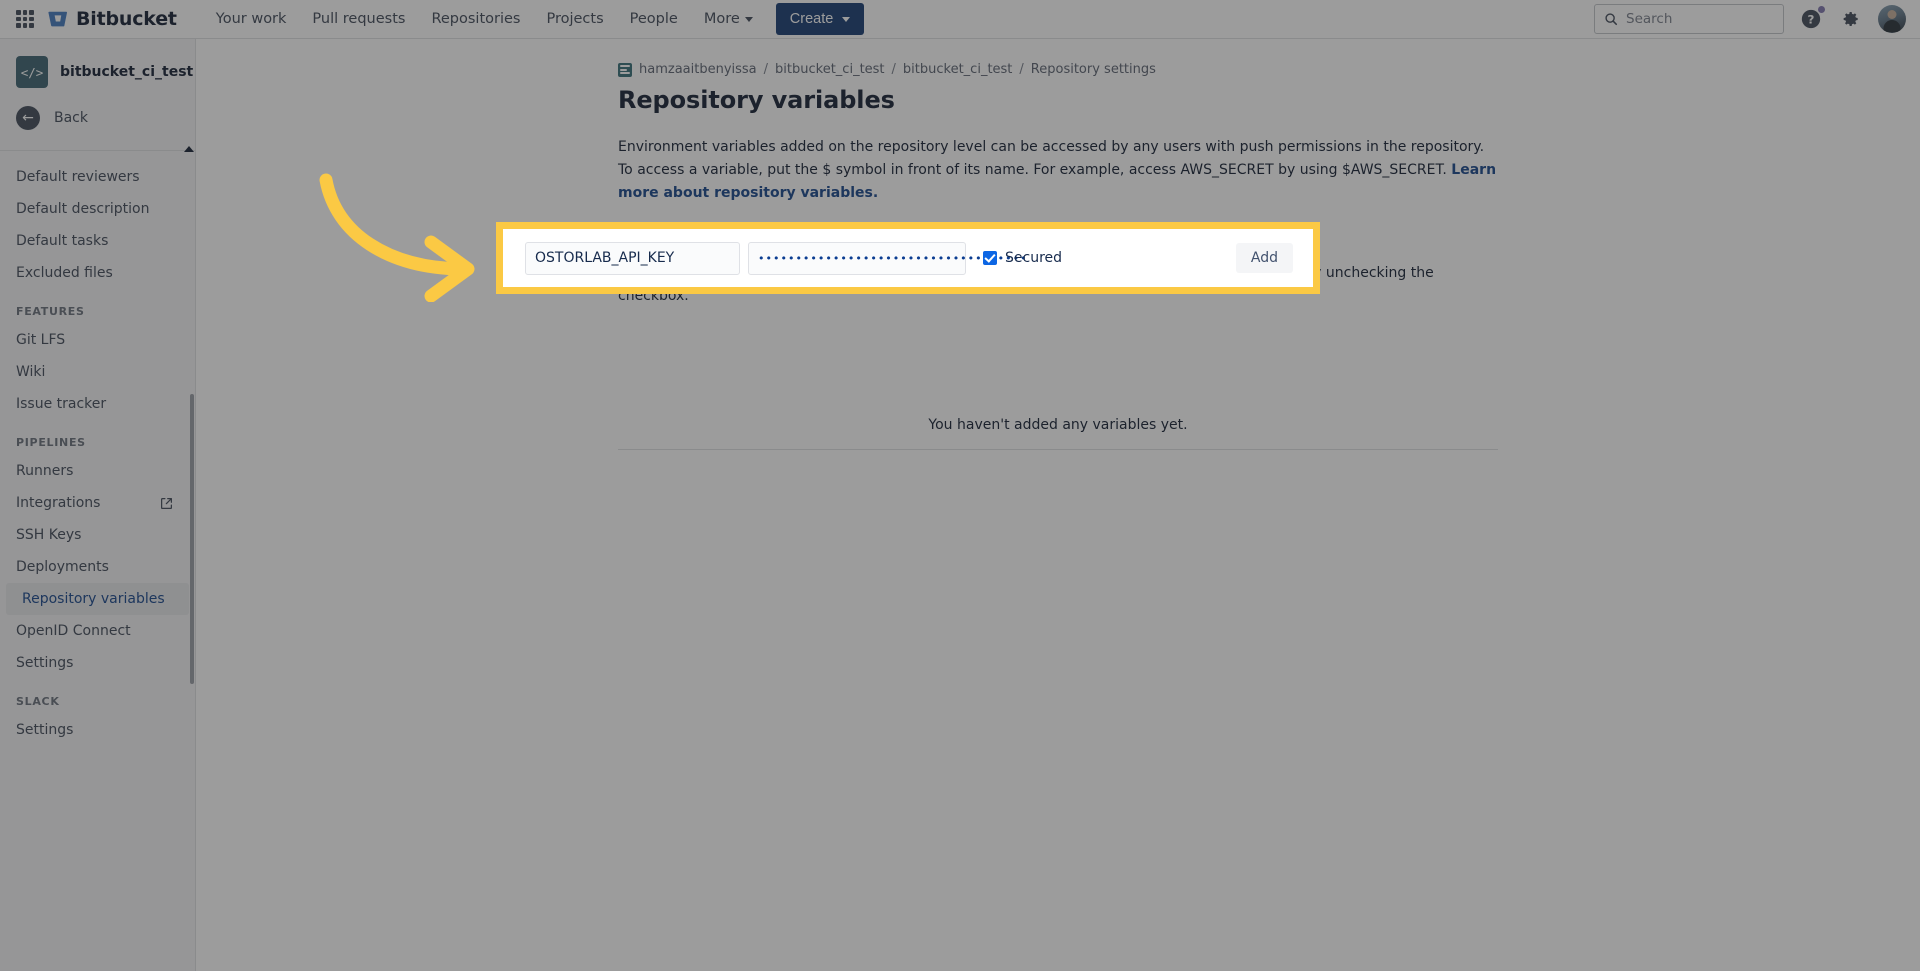 Image resolution: width=1920 pixels, height=971 pixels. What do you see at coordinates (61, 404) in the screenshot?
I see `sidebar-item-label: Issue tracker` at bounding box center [61, 404].